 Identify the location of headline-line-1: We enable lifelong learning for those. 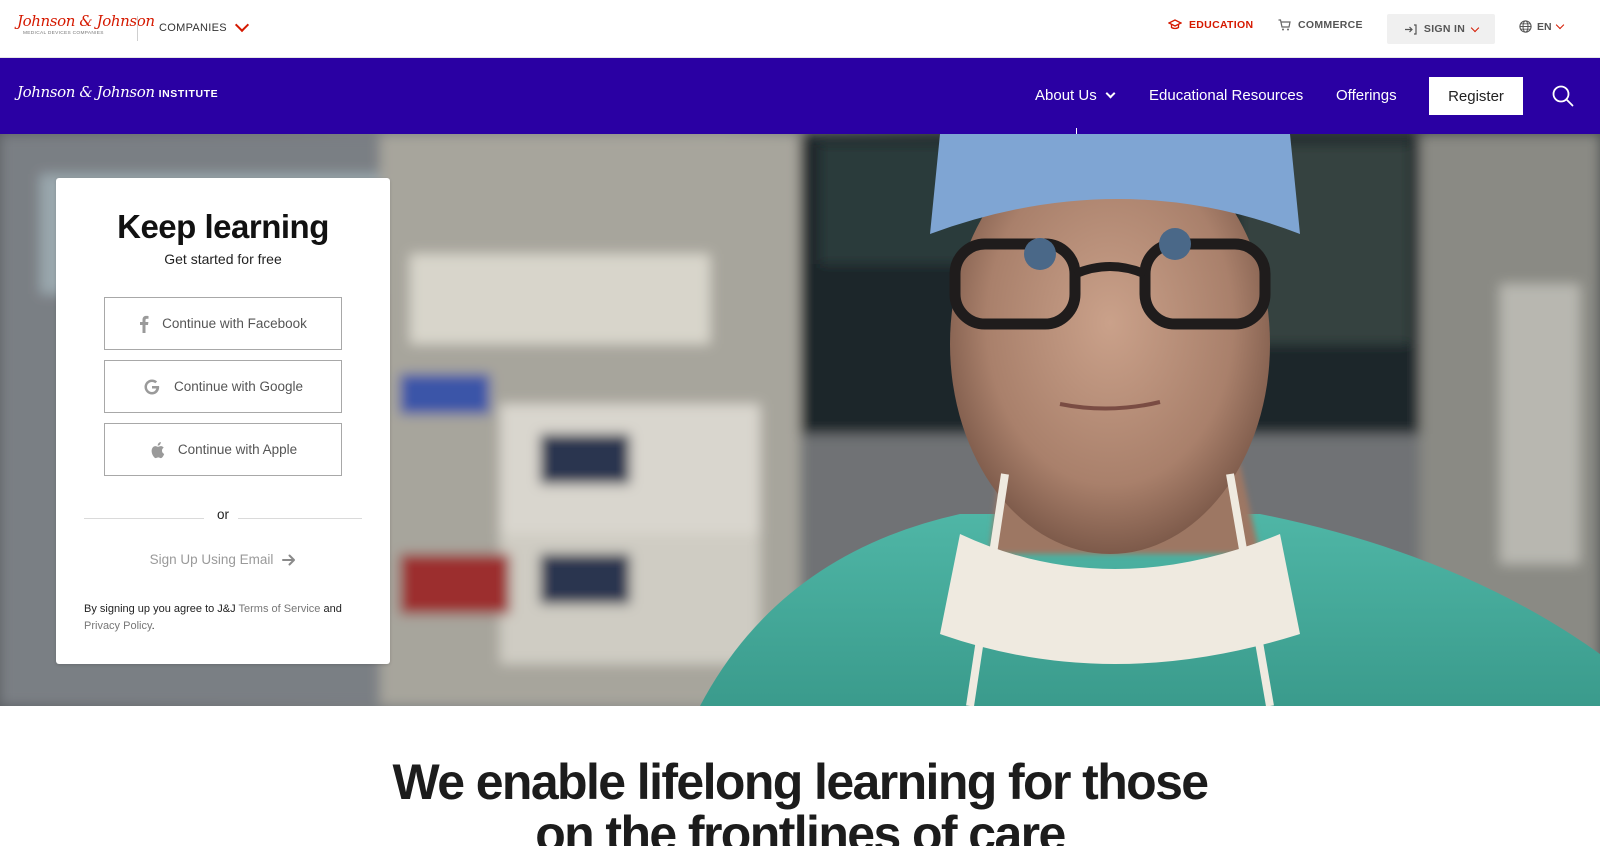
(801, 782).